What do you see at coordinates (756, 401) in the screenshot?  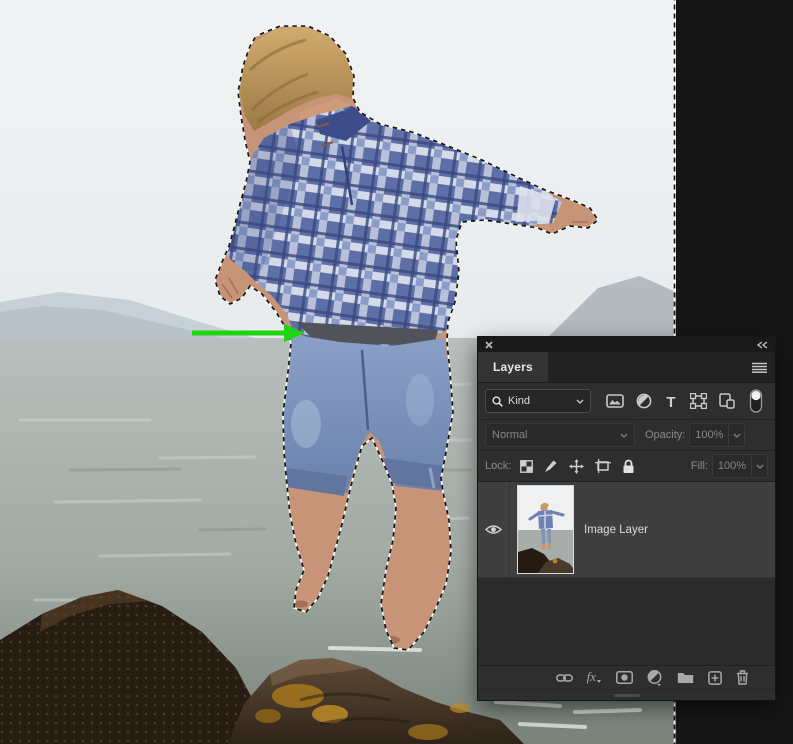 I see `layer-filter-switch` at bounding box center [756, 401].